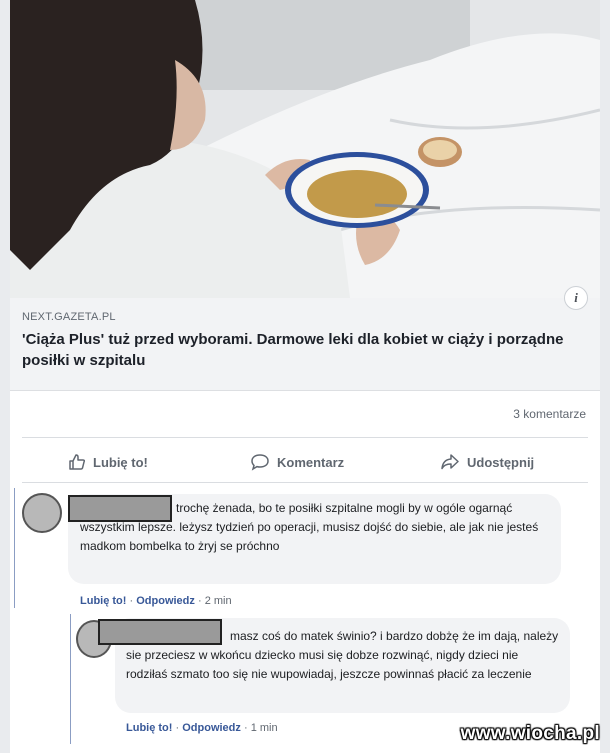 The image size is (610, 753). I want to click on share-arrow-icon, so click(450, 462).